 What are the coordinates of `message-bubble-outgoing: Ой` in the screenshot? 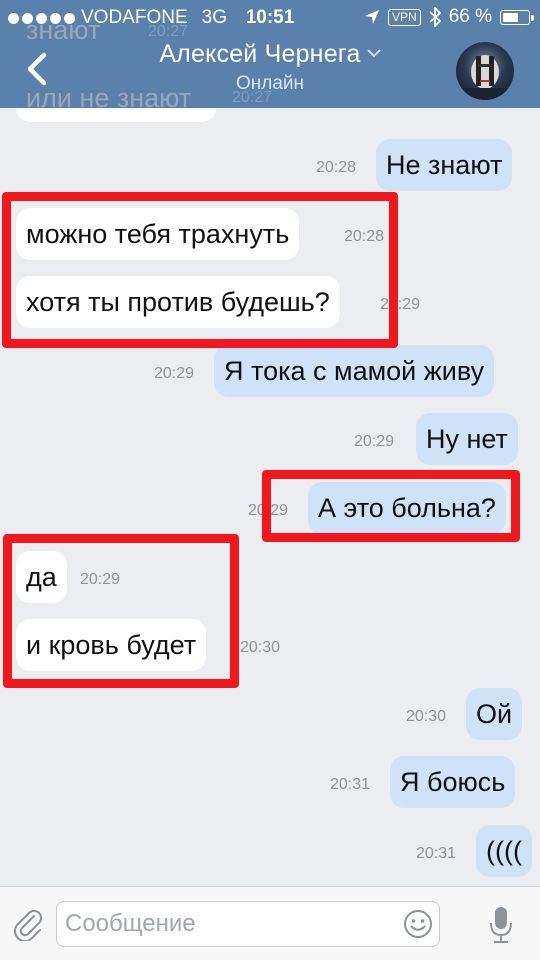 It's located at (494, 714).